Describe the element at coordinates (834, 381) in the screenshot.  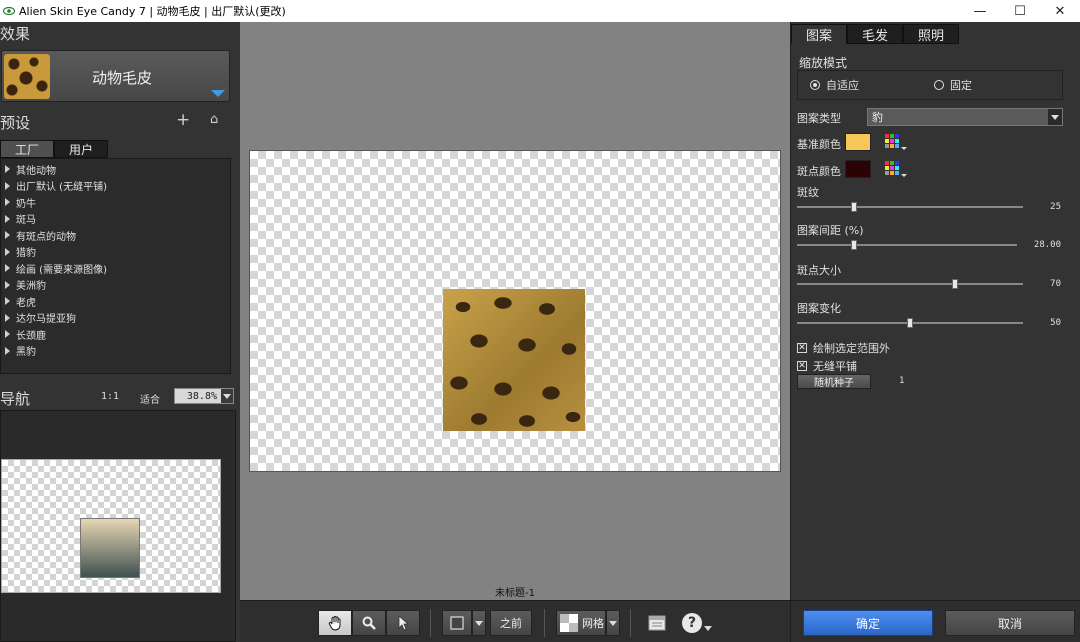
I see `random-seed-button: 随机种子` at that location.